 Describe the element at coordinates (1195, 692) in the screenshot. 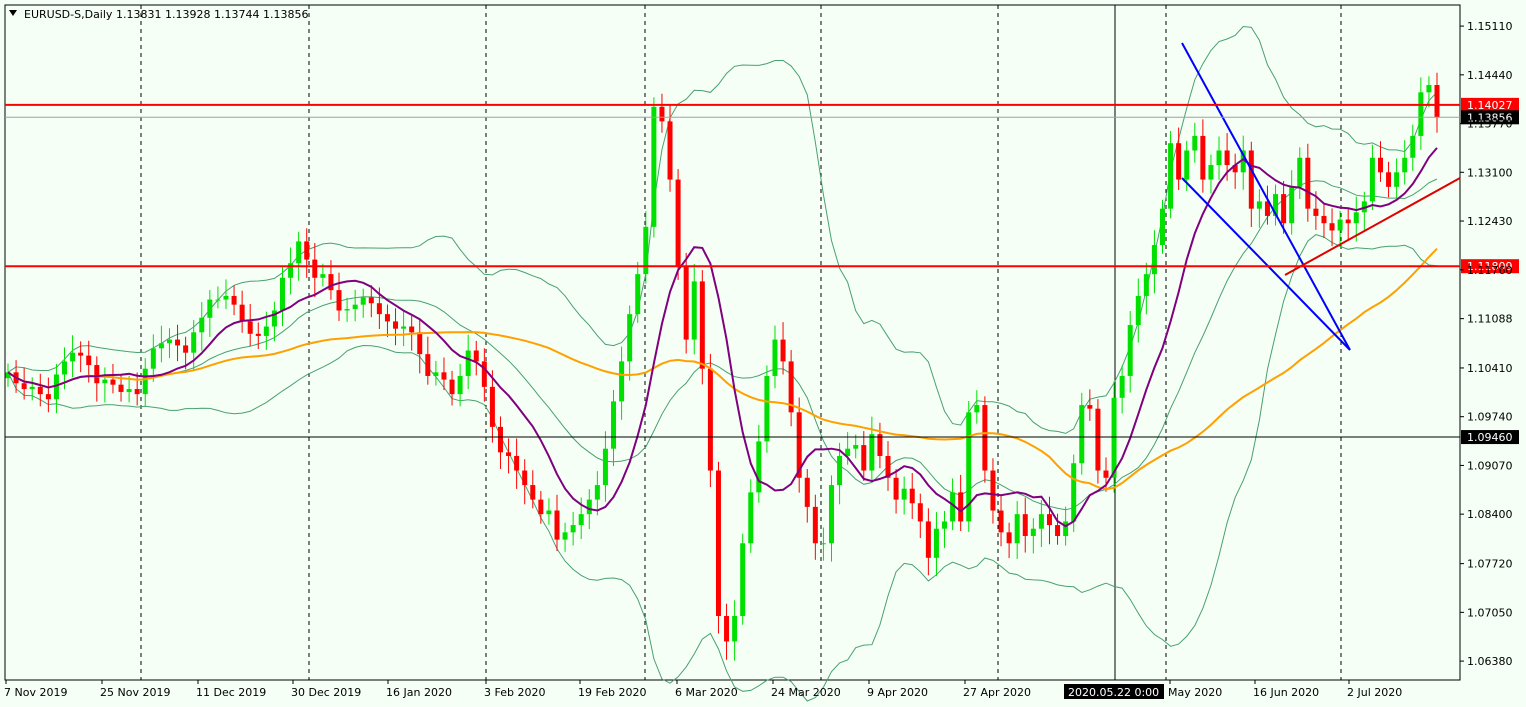

I see `x-tick-label: May 2020` at that location.